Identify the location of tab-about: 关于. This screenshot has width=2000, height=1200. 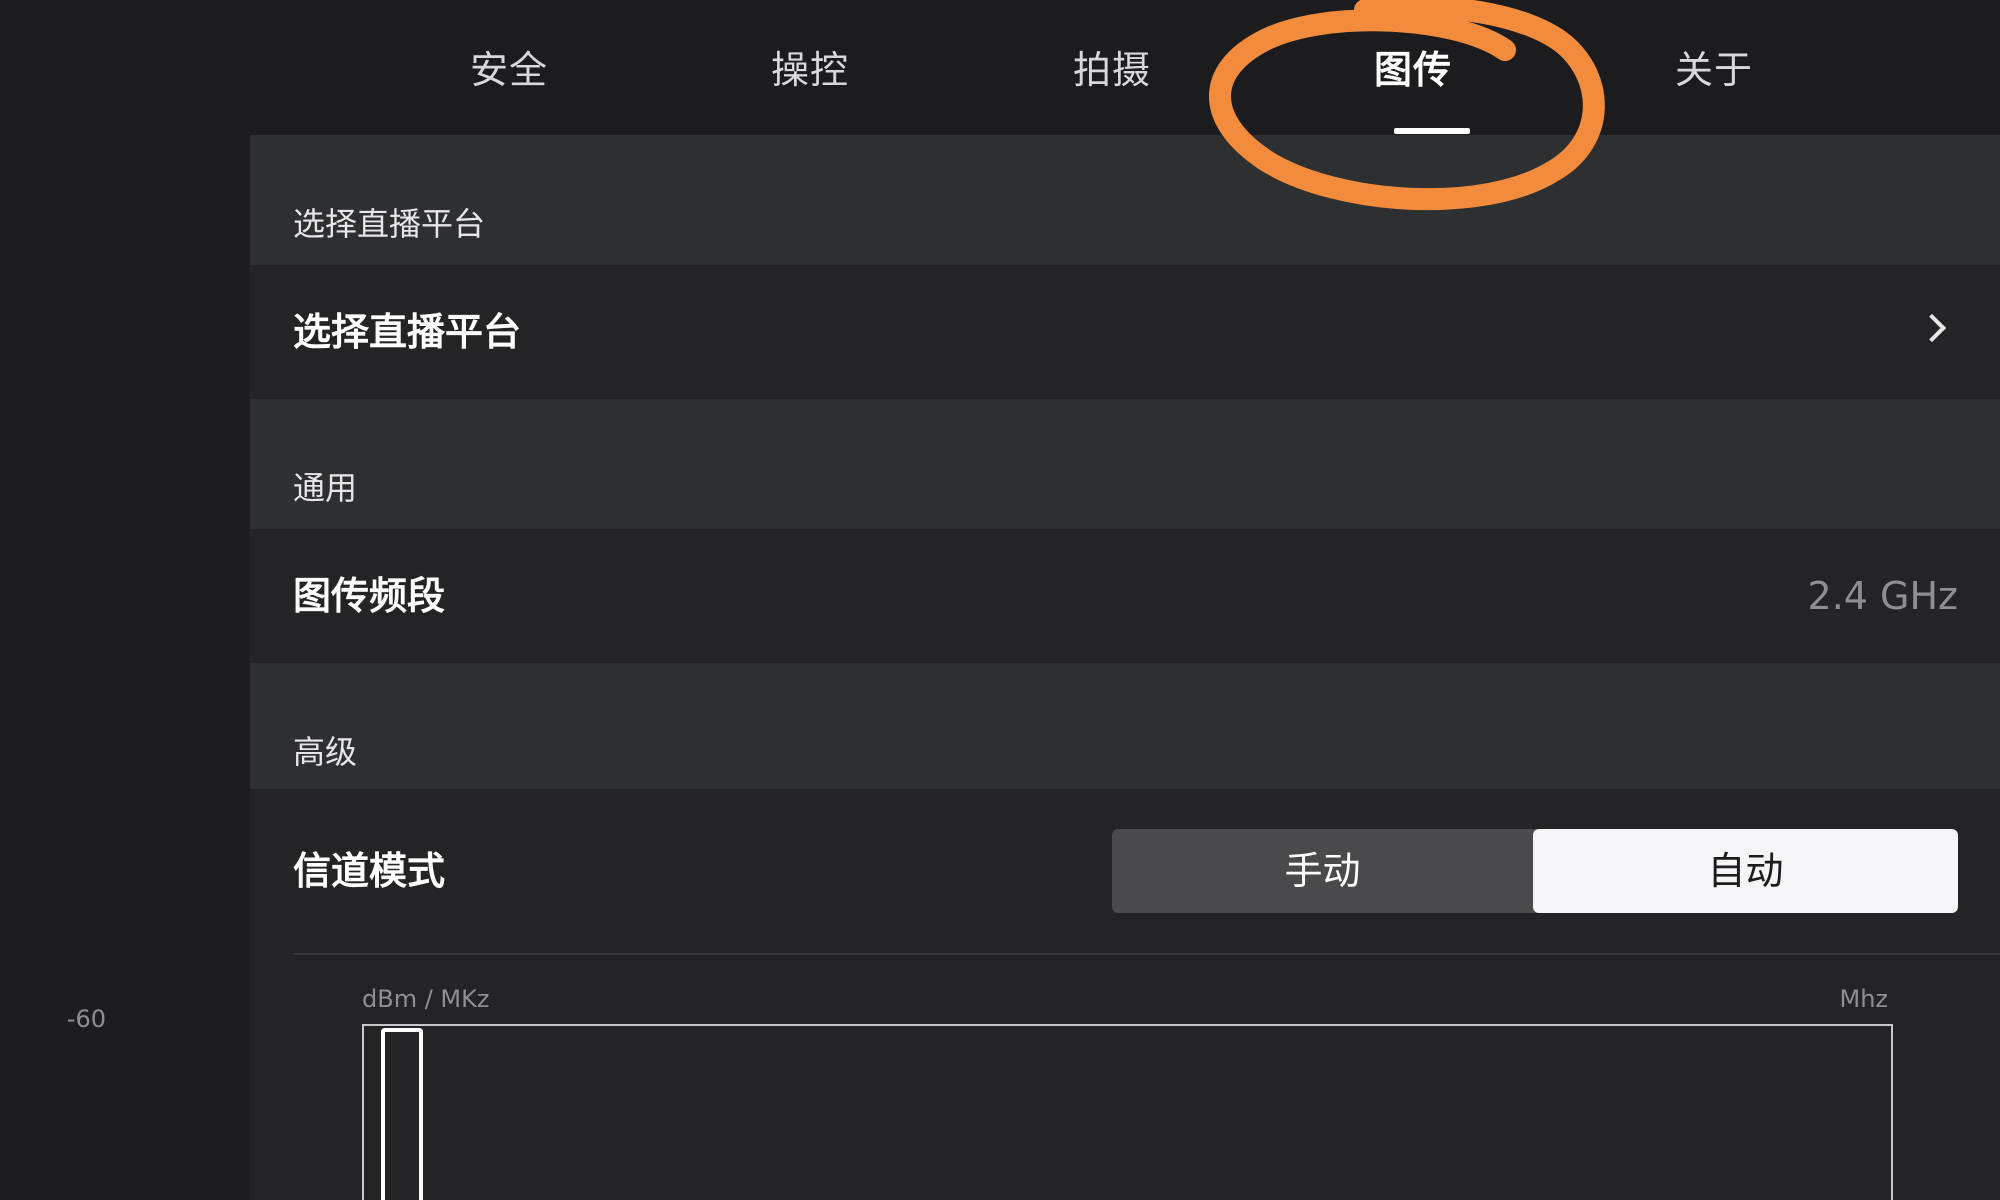
(1714, 70).